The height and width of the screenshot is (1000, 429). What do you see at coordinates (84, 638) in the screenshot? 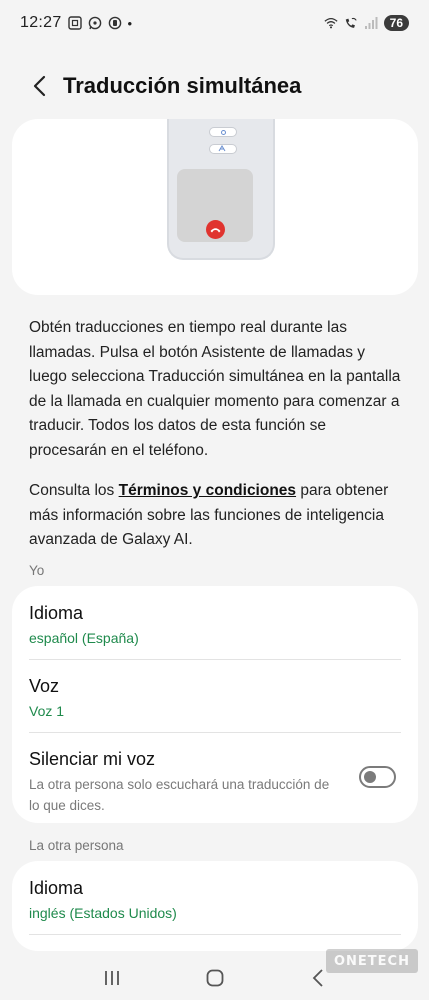
I see `my-language-value: español (España)` at bounding box center [84, 638].